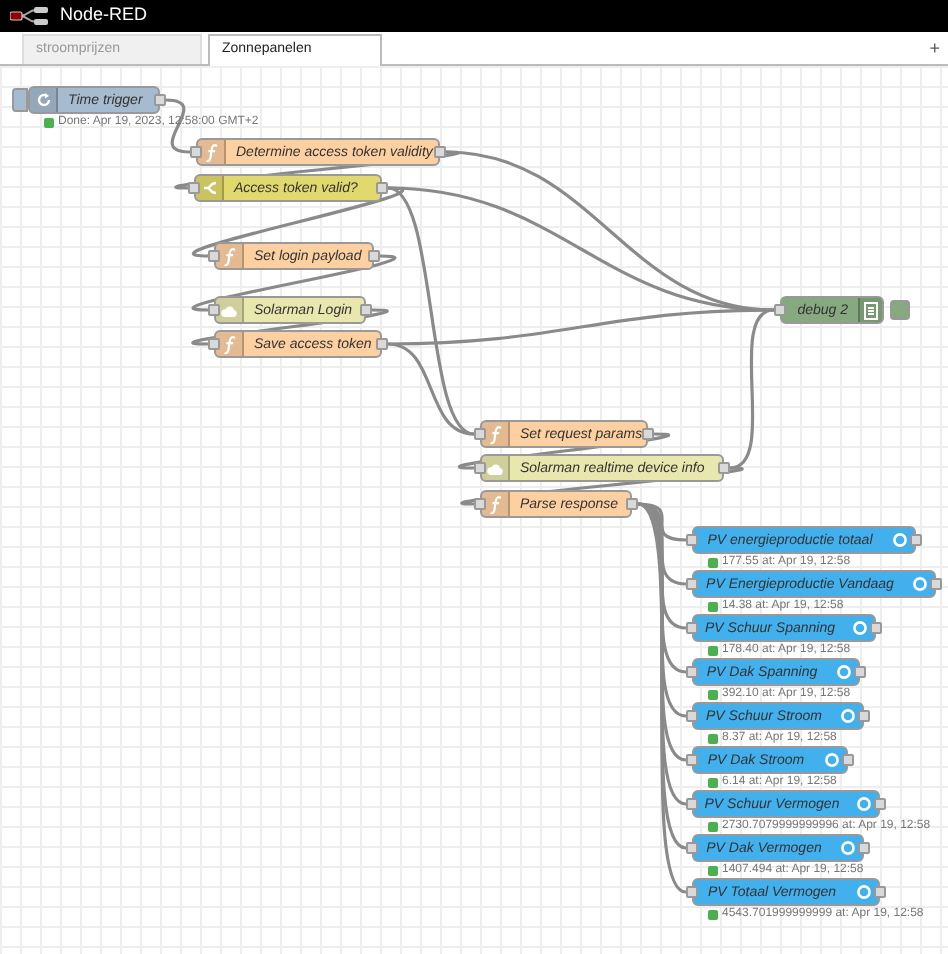 The width and height of the screenshot is (948, 954). Describe the element at coordinates (934, 49) in the screenshot. I see `add-tab-button: +` at that location.